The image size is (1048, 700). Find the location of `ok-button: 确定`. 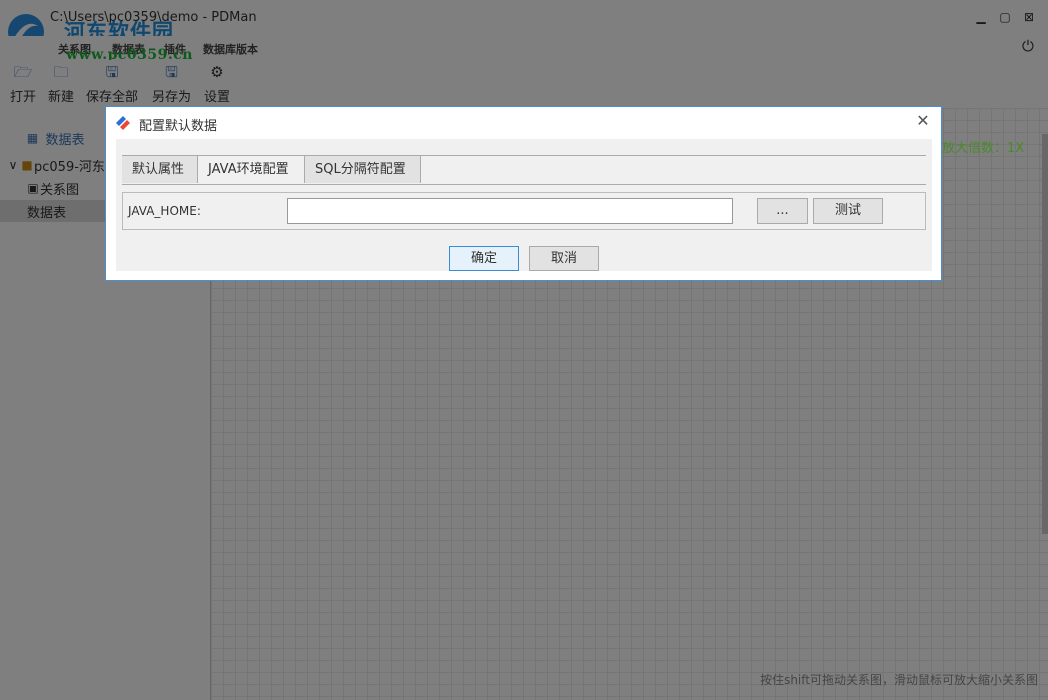

ok-button: 确定 is located at coordinates (484, 258).